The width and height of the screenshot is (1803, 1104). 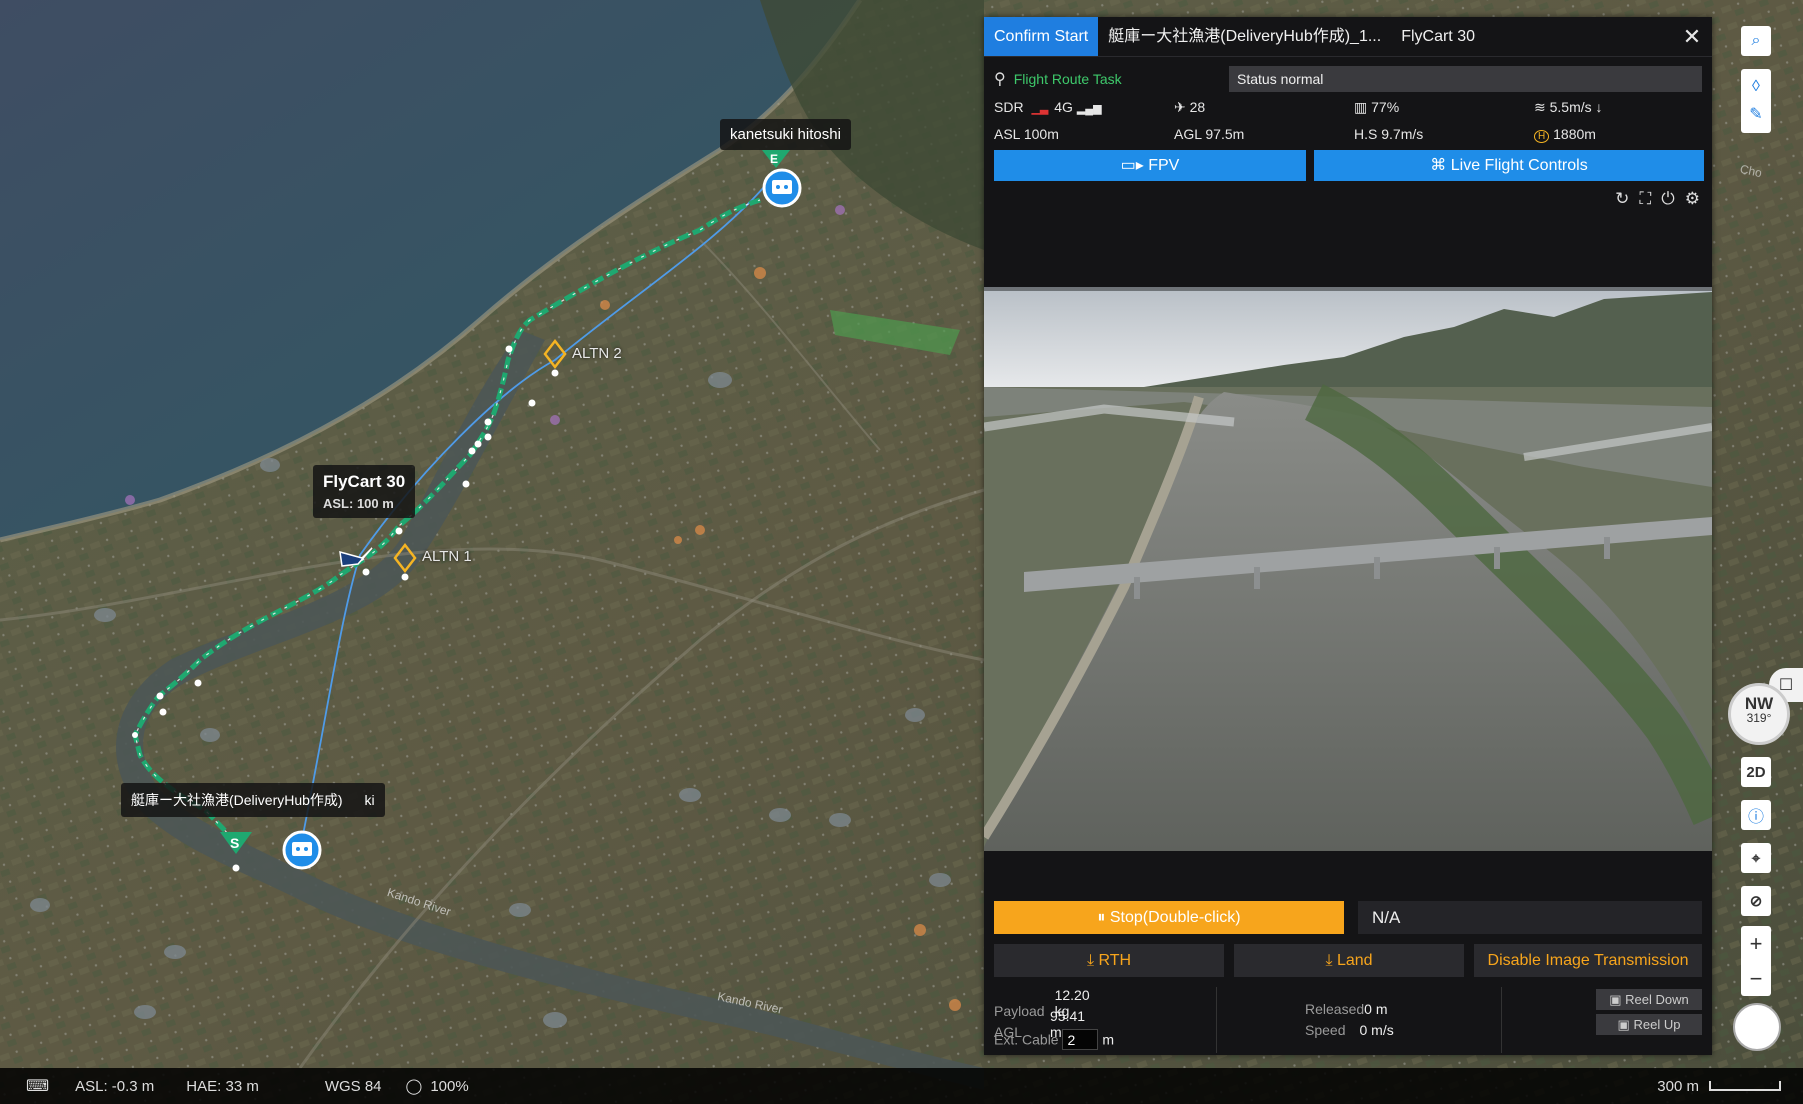 I want to click on start-marker-label: S, so click(x=234, y=843).